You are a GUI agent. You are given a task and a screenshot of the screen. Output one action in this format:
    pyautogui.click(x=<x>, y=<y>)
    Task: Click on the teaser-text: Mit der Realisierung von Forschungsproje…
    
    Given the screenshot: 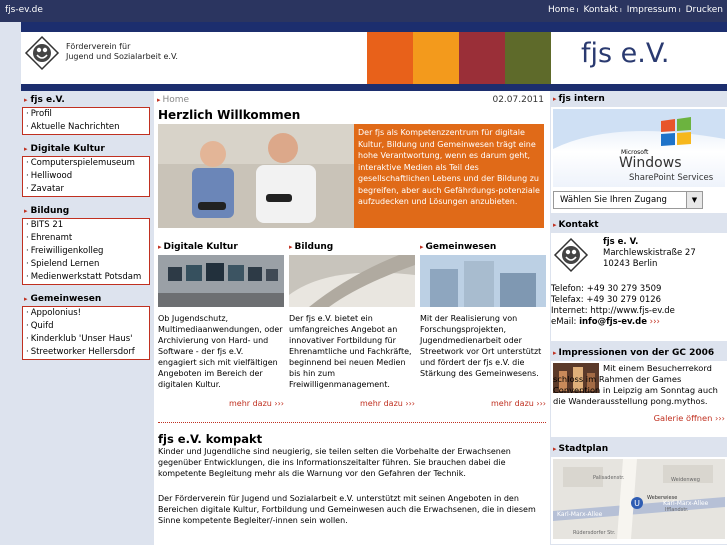 What is the action you would take?
    pyautogui.click(x=481, y=346)
    